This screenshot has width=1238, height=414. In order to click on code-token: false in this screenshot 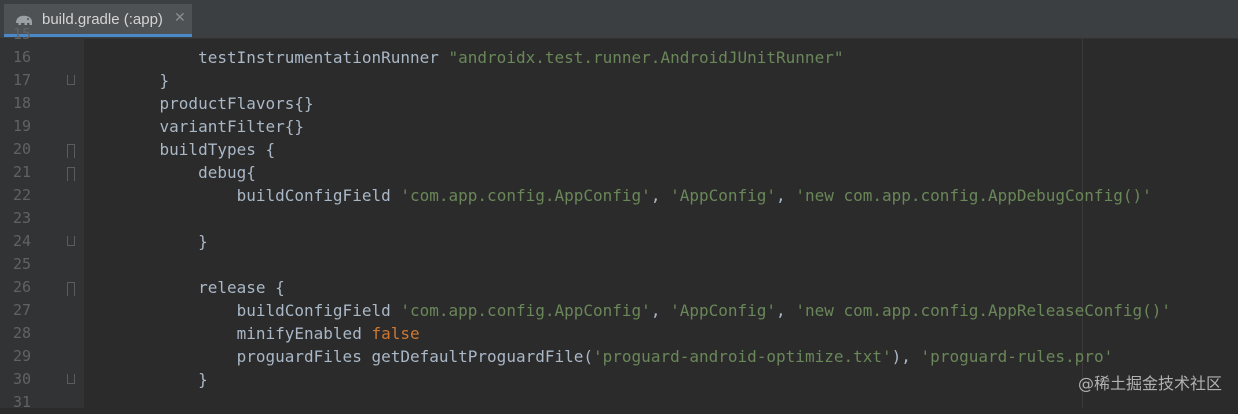, I will do `click(395, 333)`.